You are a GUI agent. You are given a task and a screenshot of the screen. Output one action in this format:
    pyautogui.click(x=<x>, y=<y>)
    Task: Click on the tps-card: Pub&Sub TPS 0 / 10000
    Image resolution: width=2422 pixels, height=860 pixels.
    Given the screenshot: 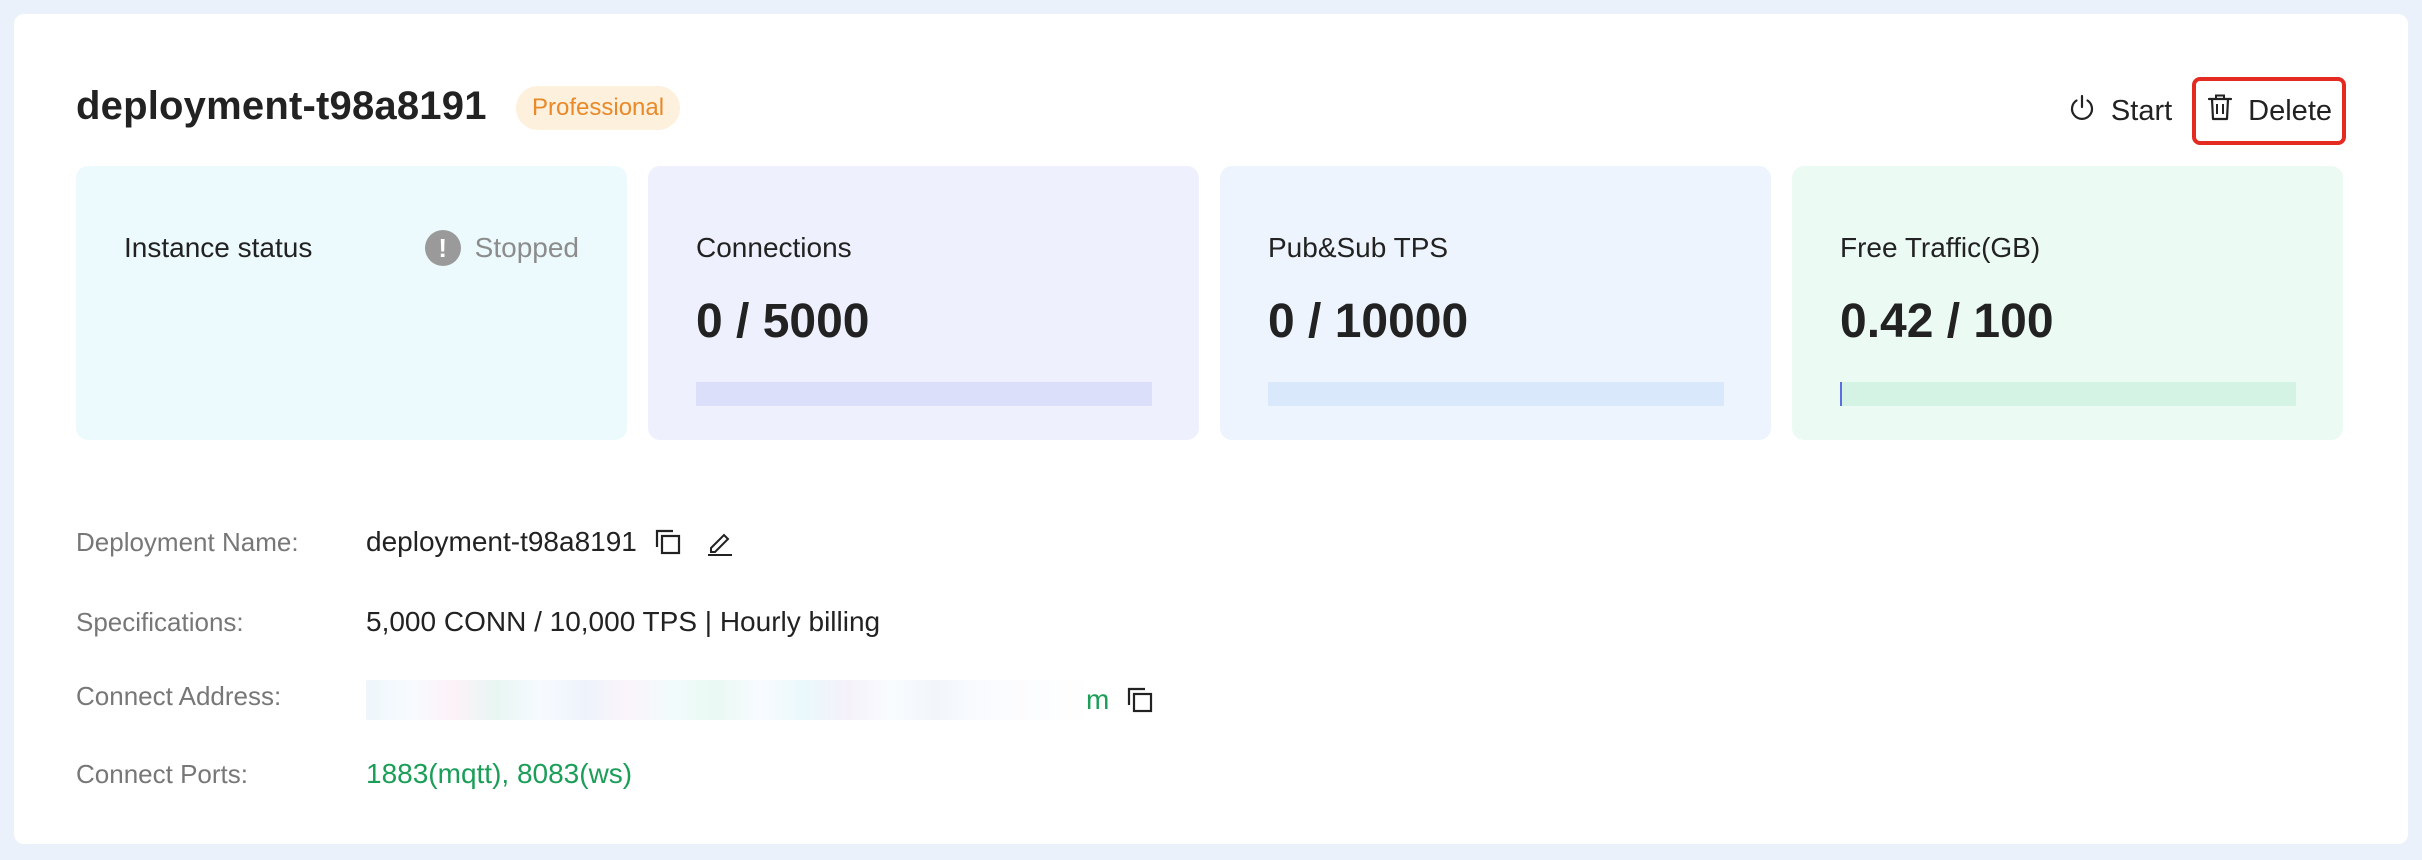 What is the action you would take?
    pyautogui.click(x=1495, y=303)
    